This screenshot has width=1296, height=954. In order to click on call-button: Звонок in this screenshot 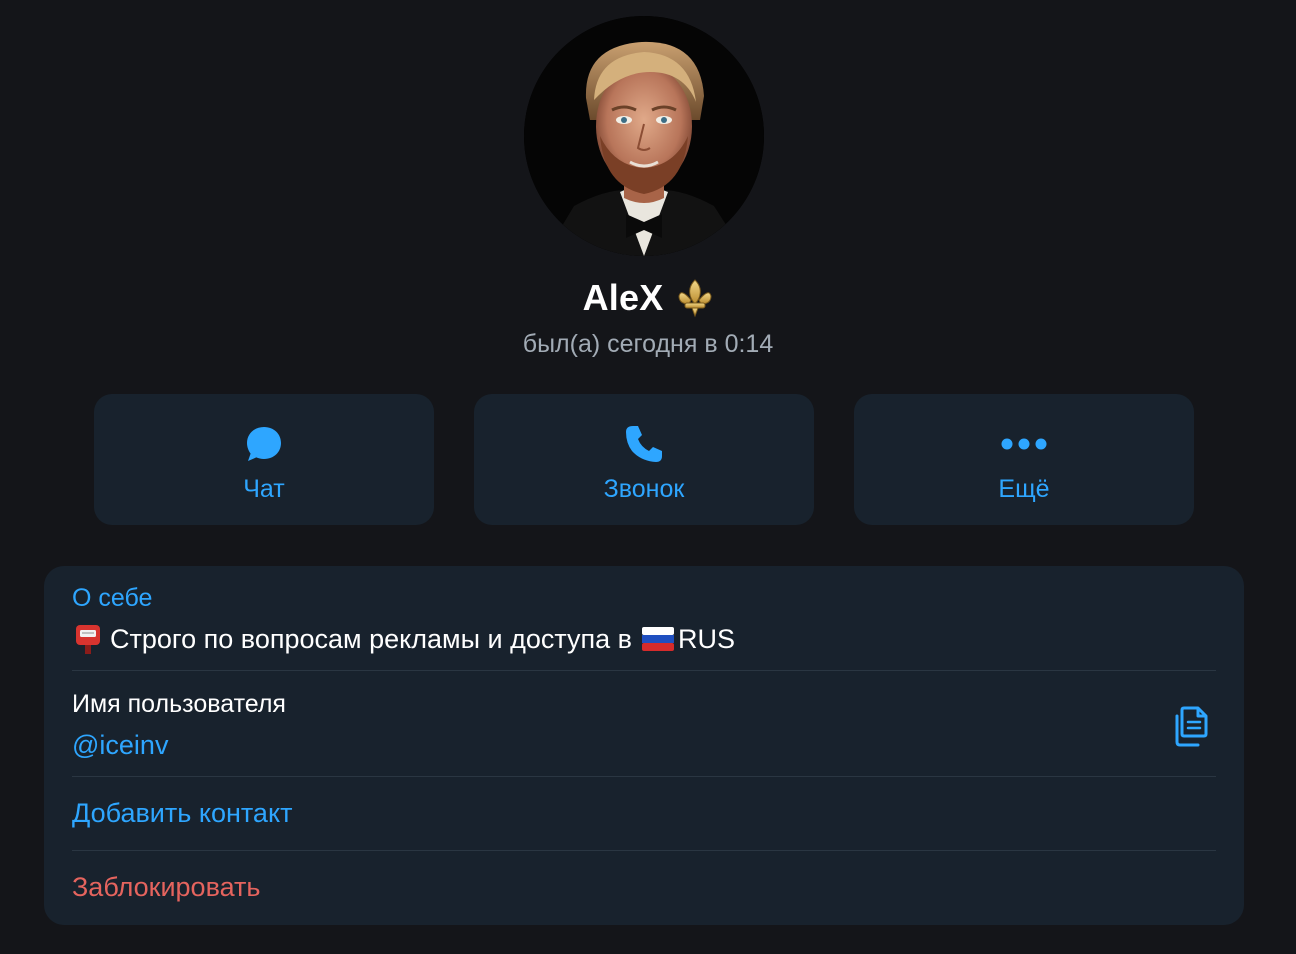, I will do `click(644, 459)`.